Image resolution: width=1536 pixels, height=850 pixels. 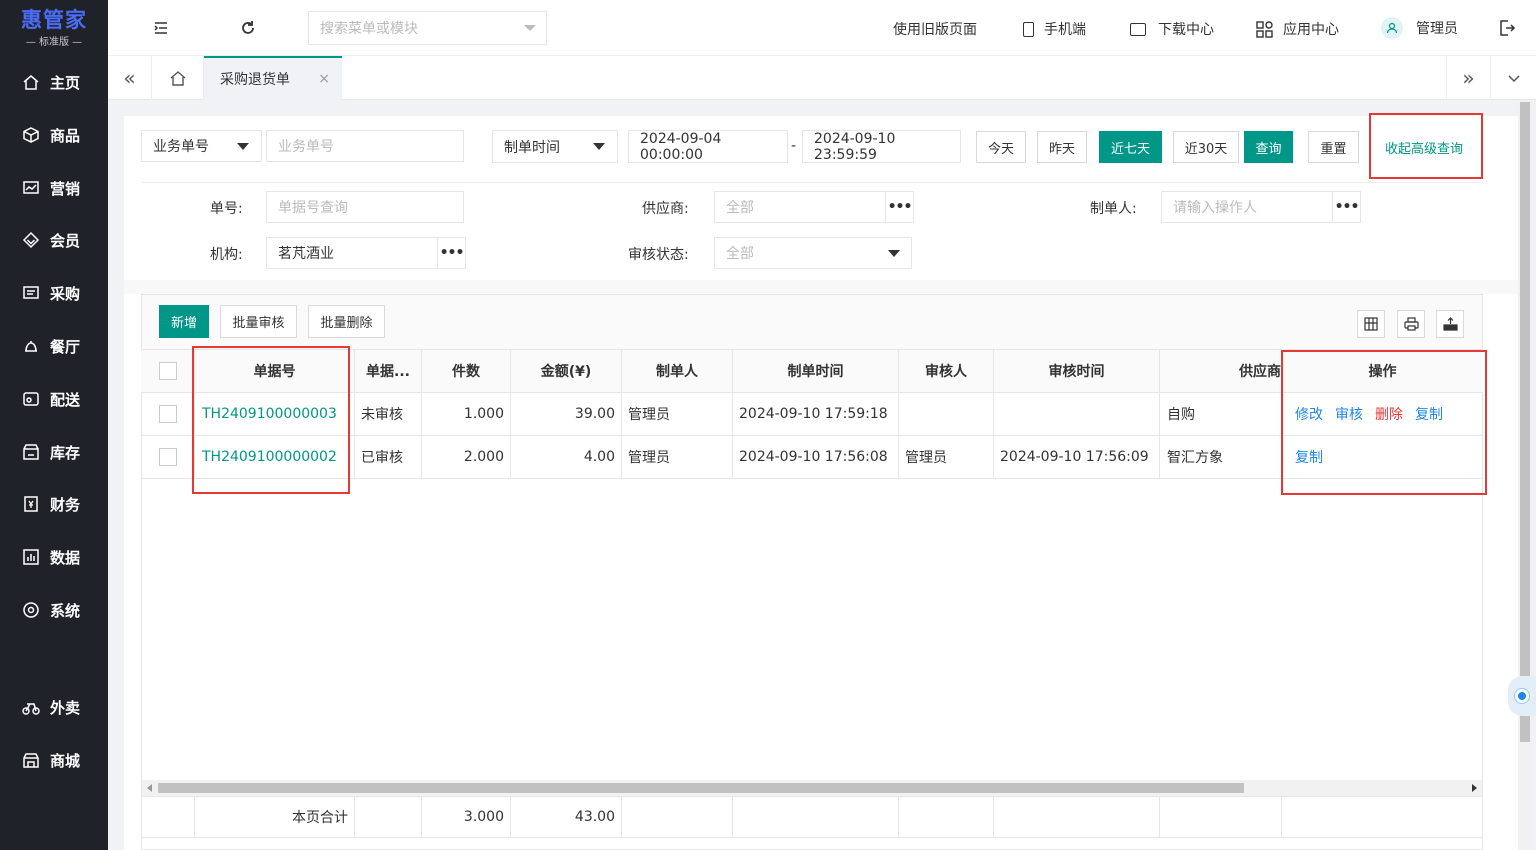 What do you see at coordinates (740, 254) in the screenshot?
I see `status-value: 全部` at bounding box center [740, 254].